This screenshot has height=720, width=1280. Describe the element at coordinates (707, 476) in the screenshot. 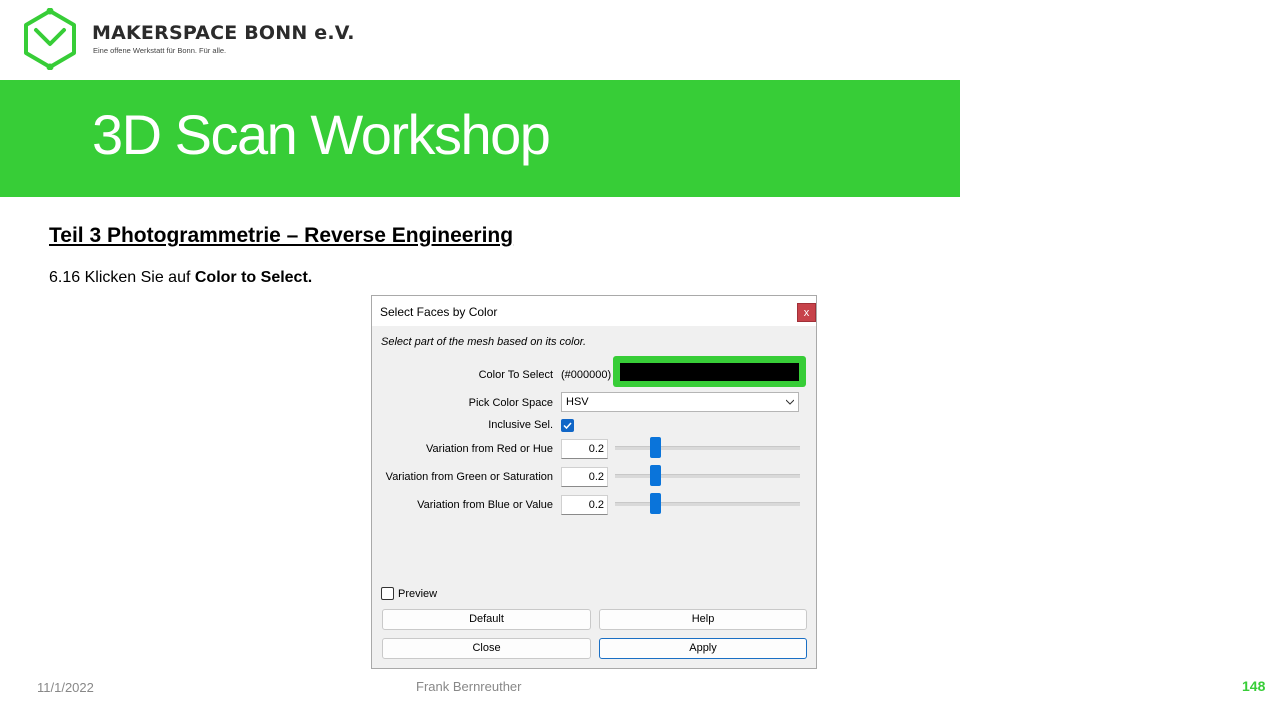

I see `variation-green-slider-track` at that location.